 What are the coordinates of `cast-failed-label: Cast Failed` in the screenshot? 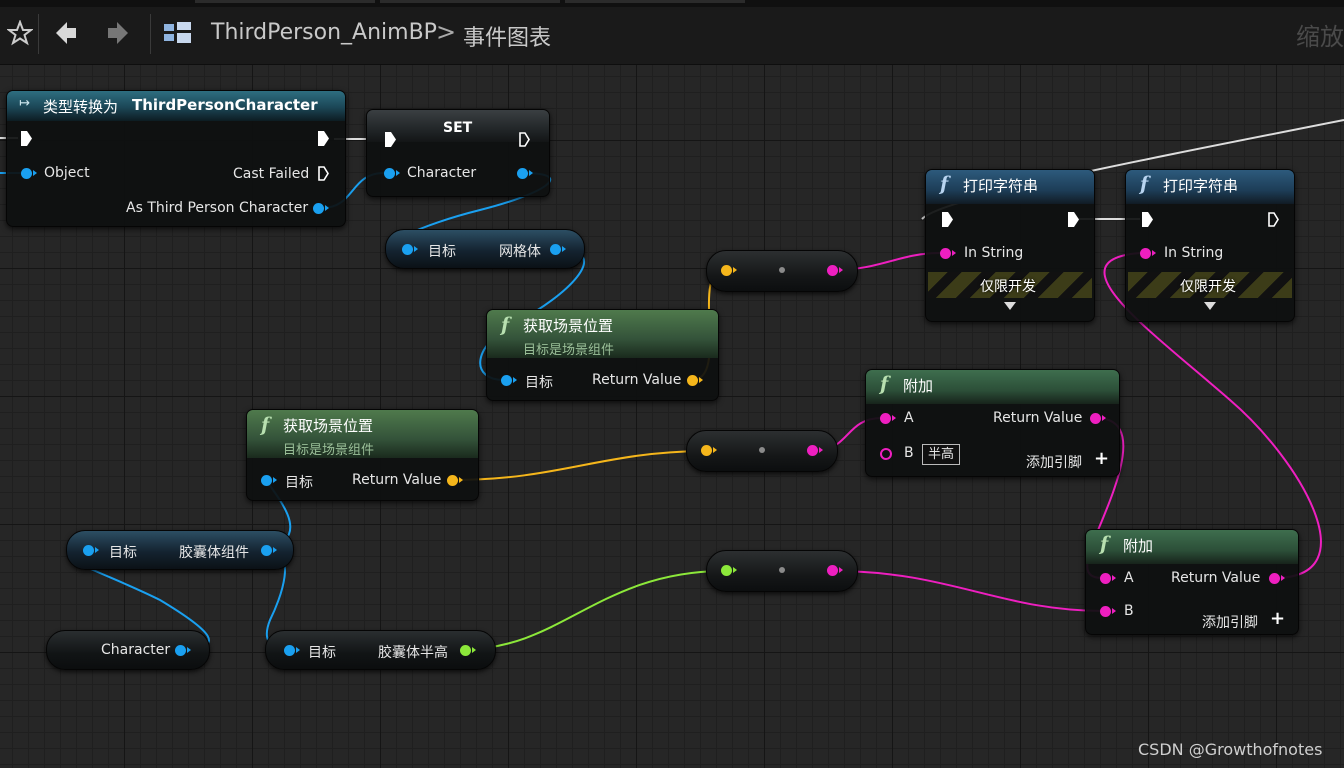 It's located at (271, 174).